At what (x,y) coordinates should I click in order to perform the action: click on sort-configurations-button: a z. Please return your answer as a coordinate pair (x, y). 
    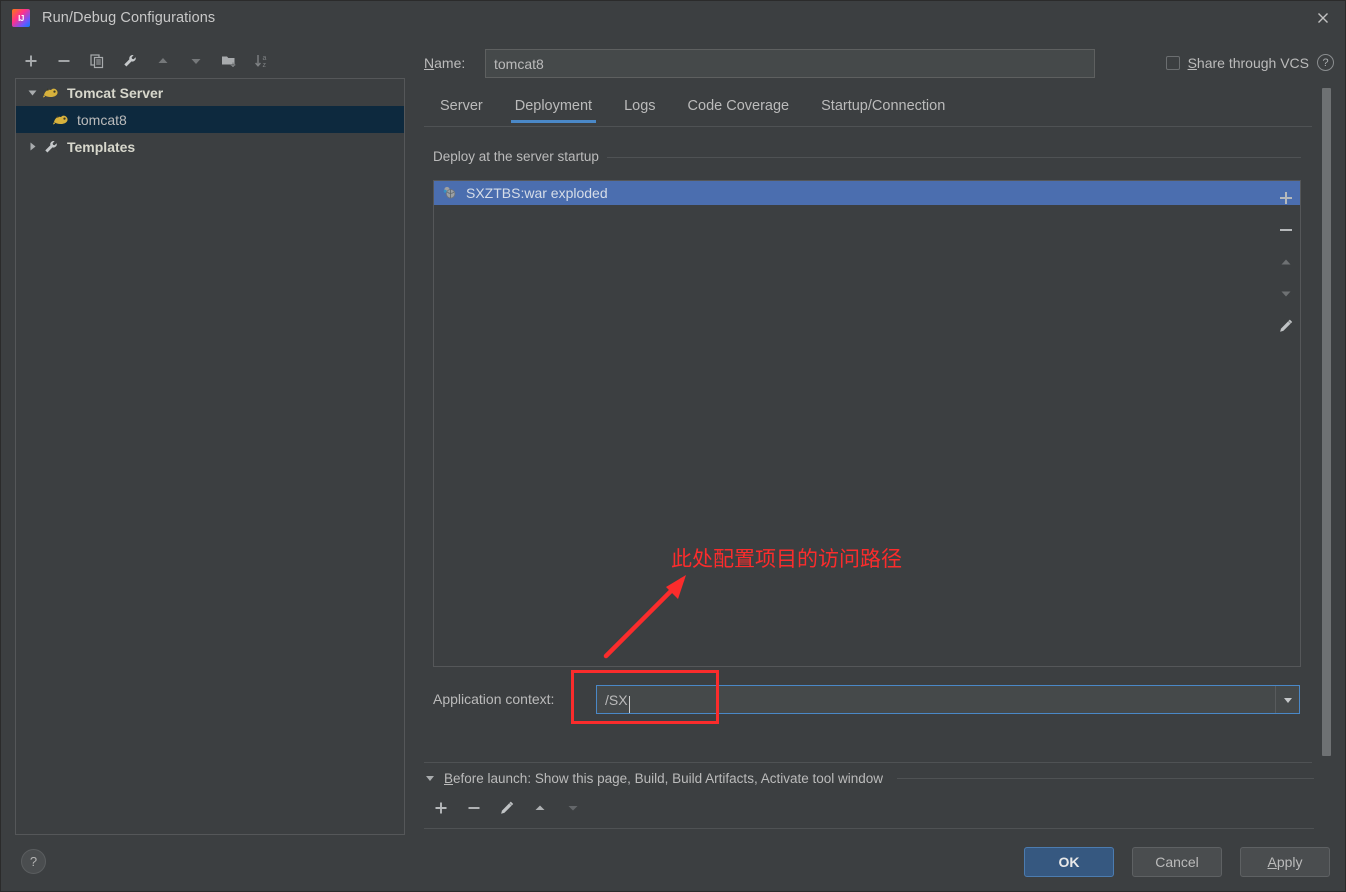
    Looking at the image, I should click on (261, 61).